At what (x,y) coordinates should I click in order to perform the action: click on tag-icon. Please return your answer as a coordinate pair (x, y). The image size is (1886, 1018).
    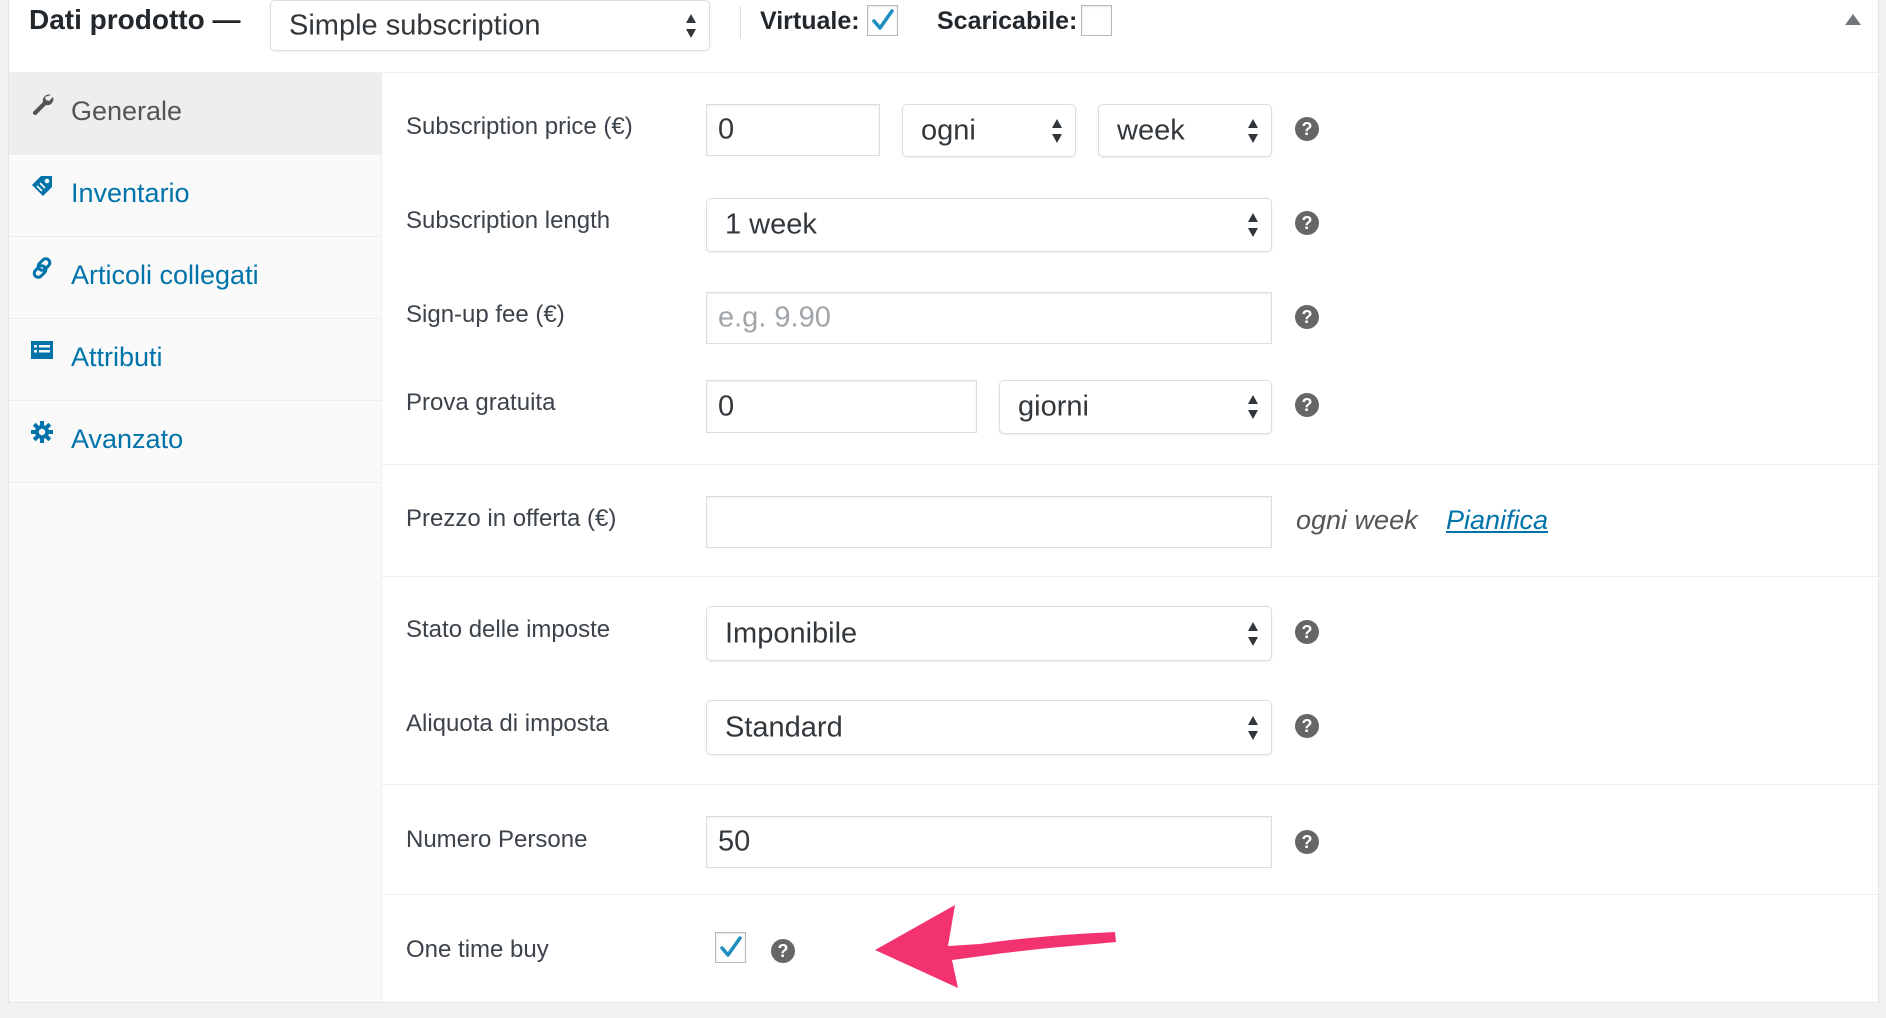
    Looking at the image, I should click on (42, 186).